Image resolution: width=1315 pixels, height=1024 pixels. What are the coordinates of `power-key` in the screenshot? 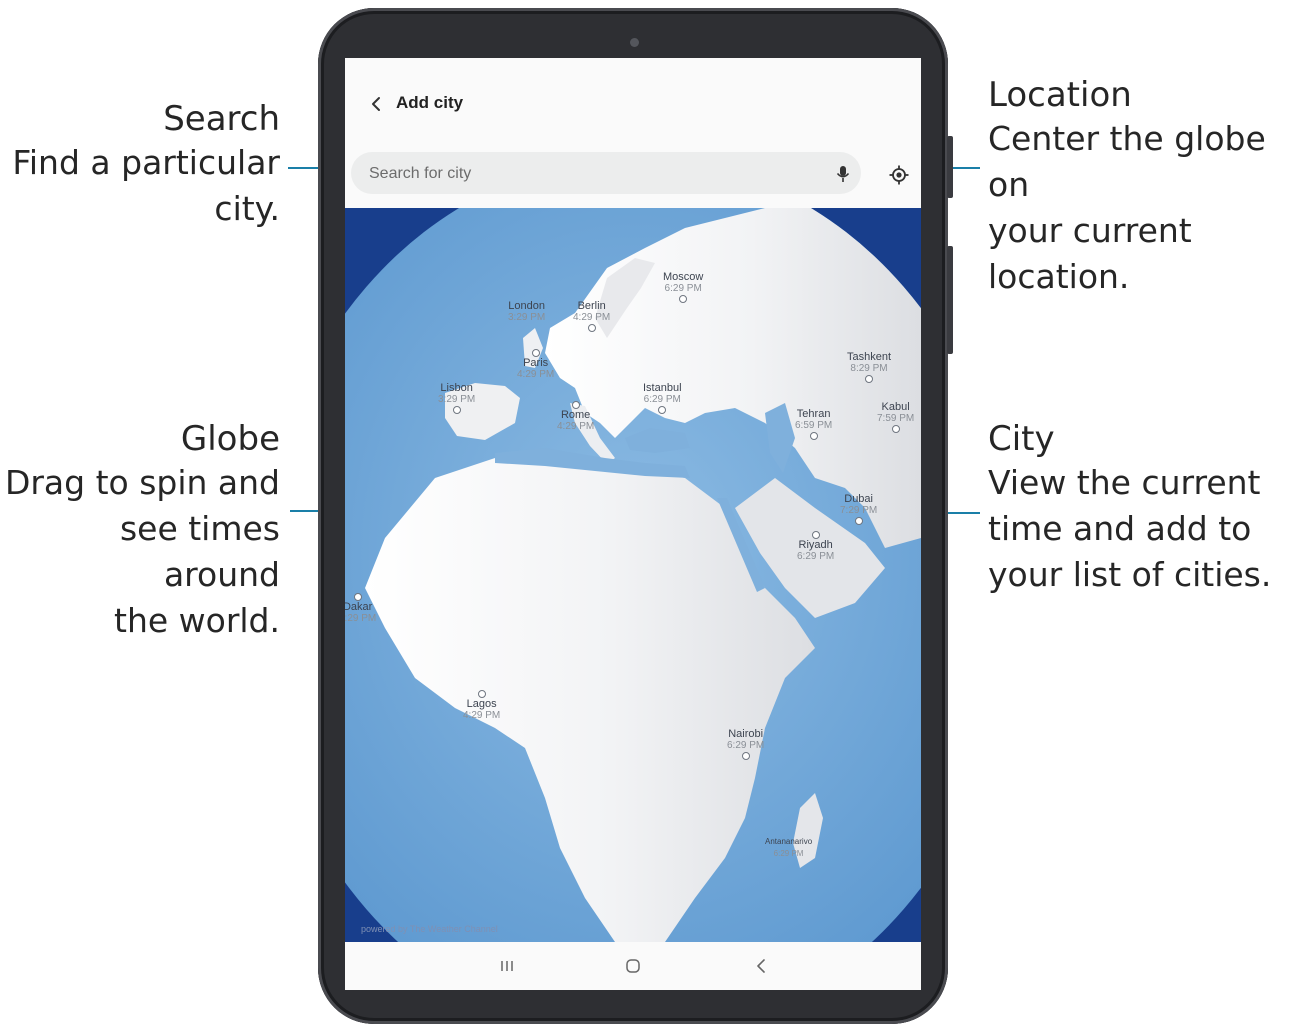 It's located at (950, 167).